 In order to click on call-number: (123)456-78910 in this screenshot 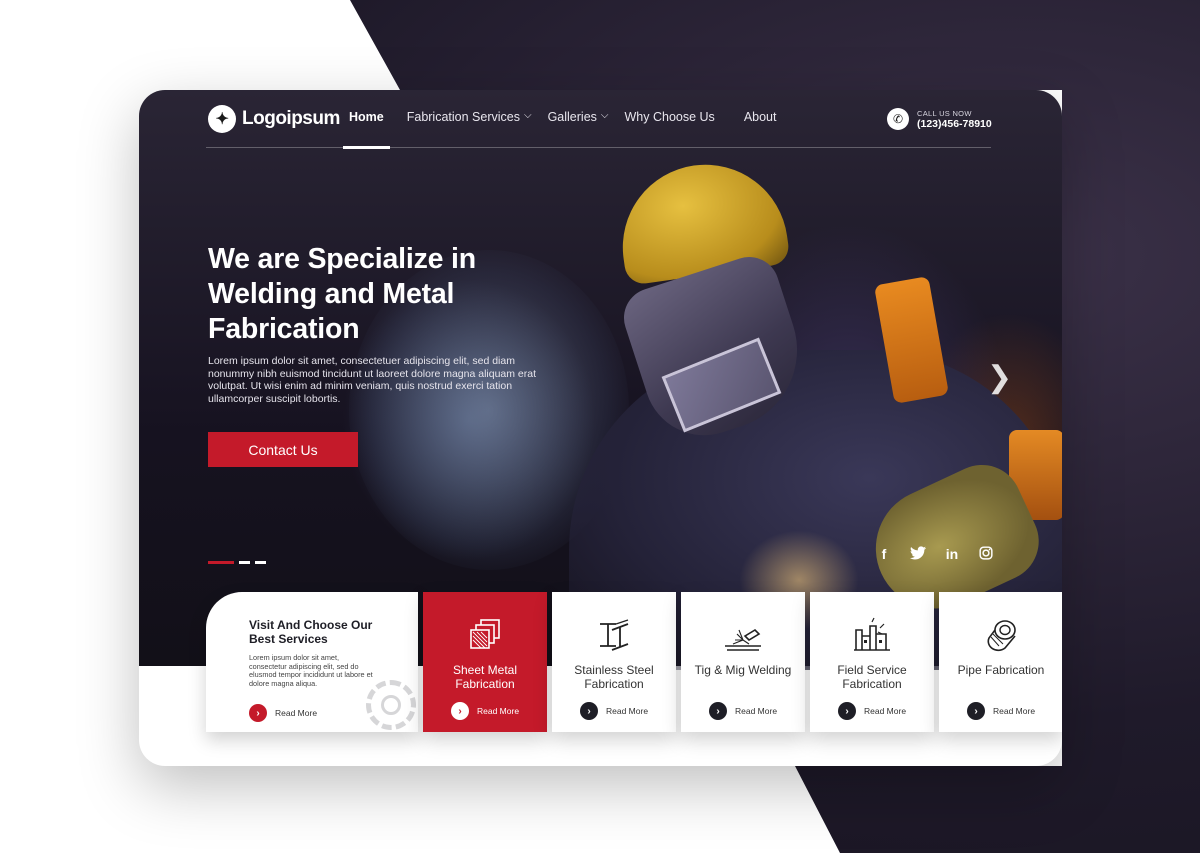, I will do `click(954, 123)`.